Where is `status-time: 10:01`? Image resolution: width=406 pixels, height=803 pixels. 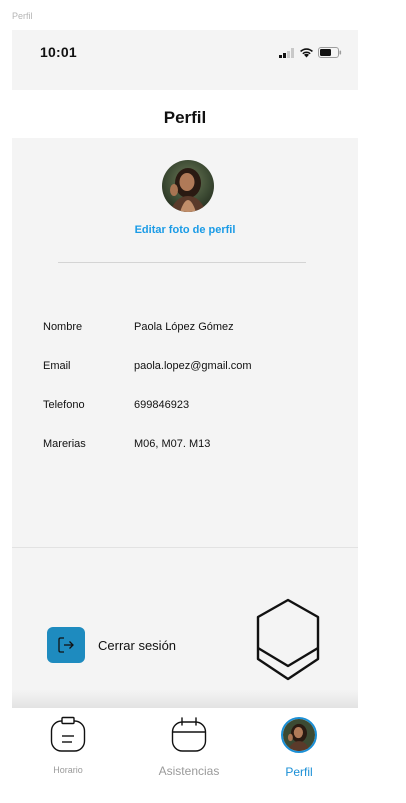
status-time: 10:01 is located at coordinates (58, 52).